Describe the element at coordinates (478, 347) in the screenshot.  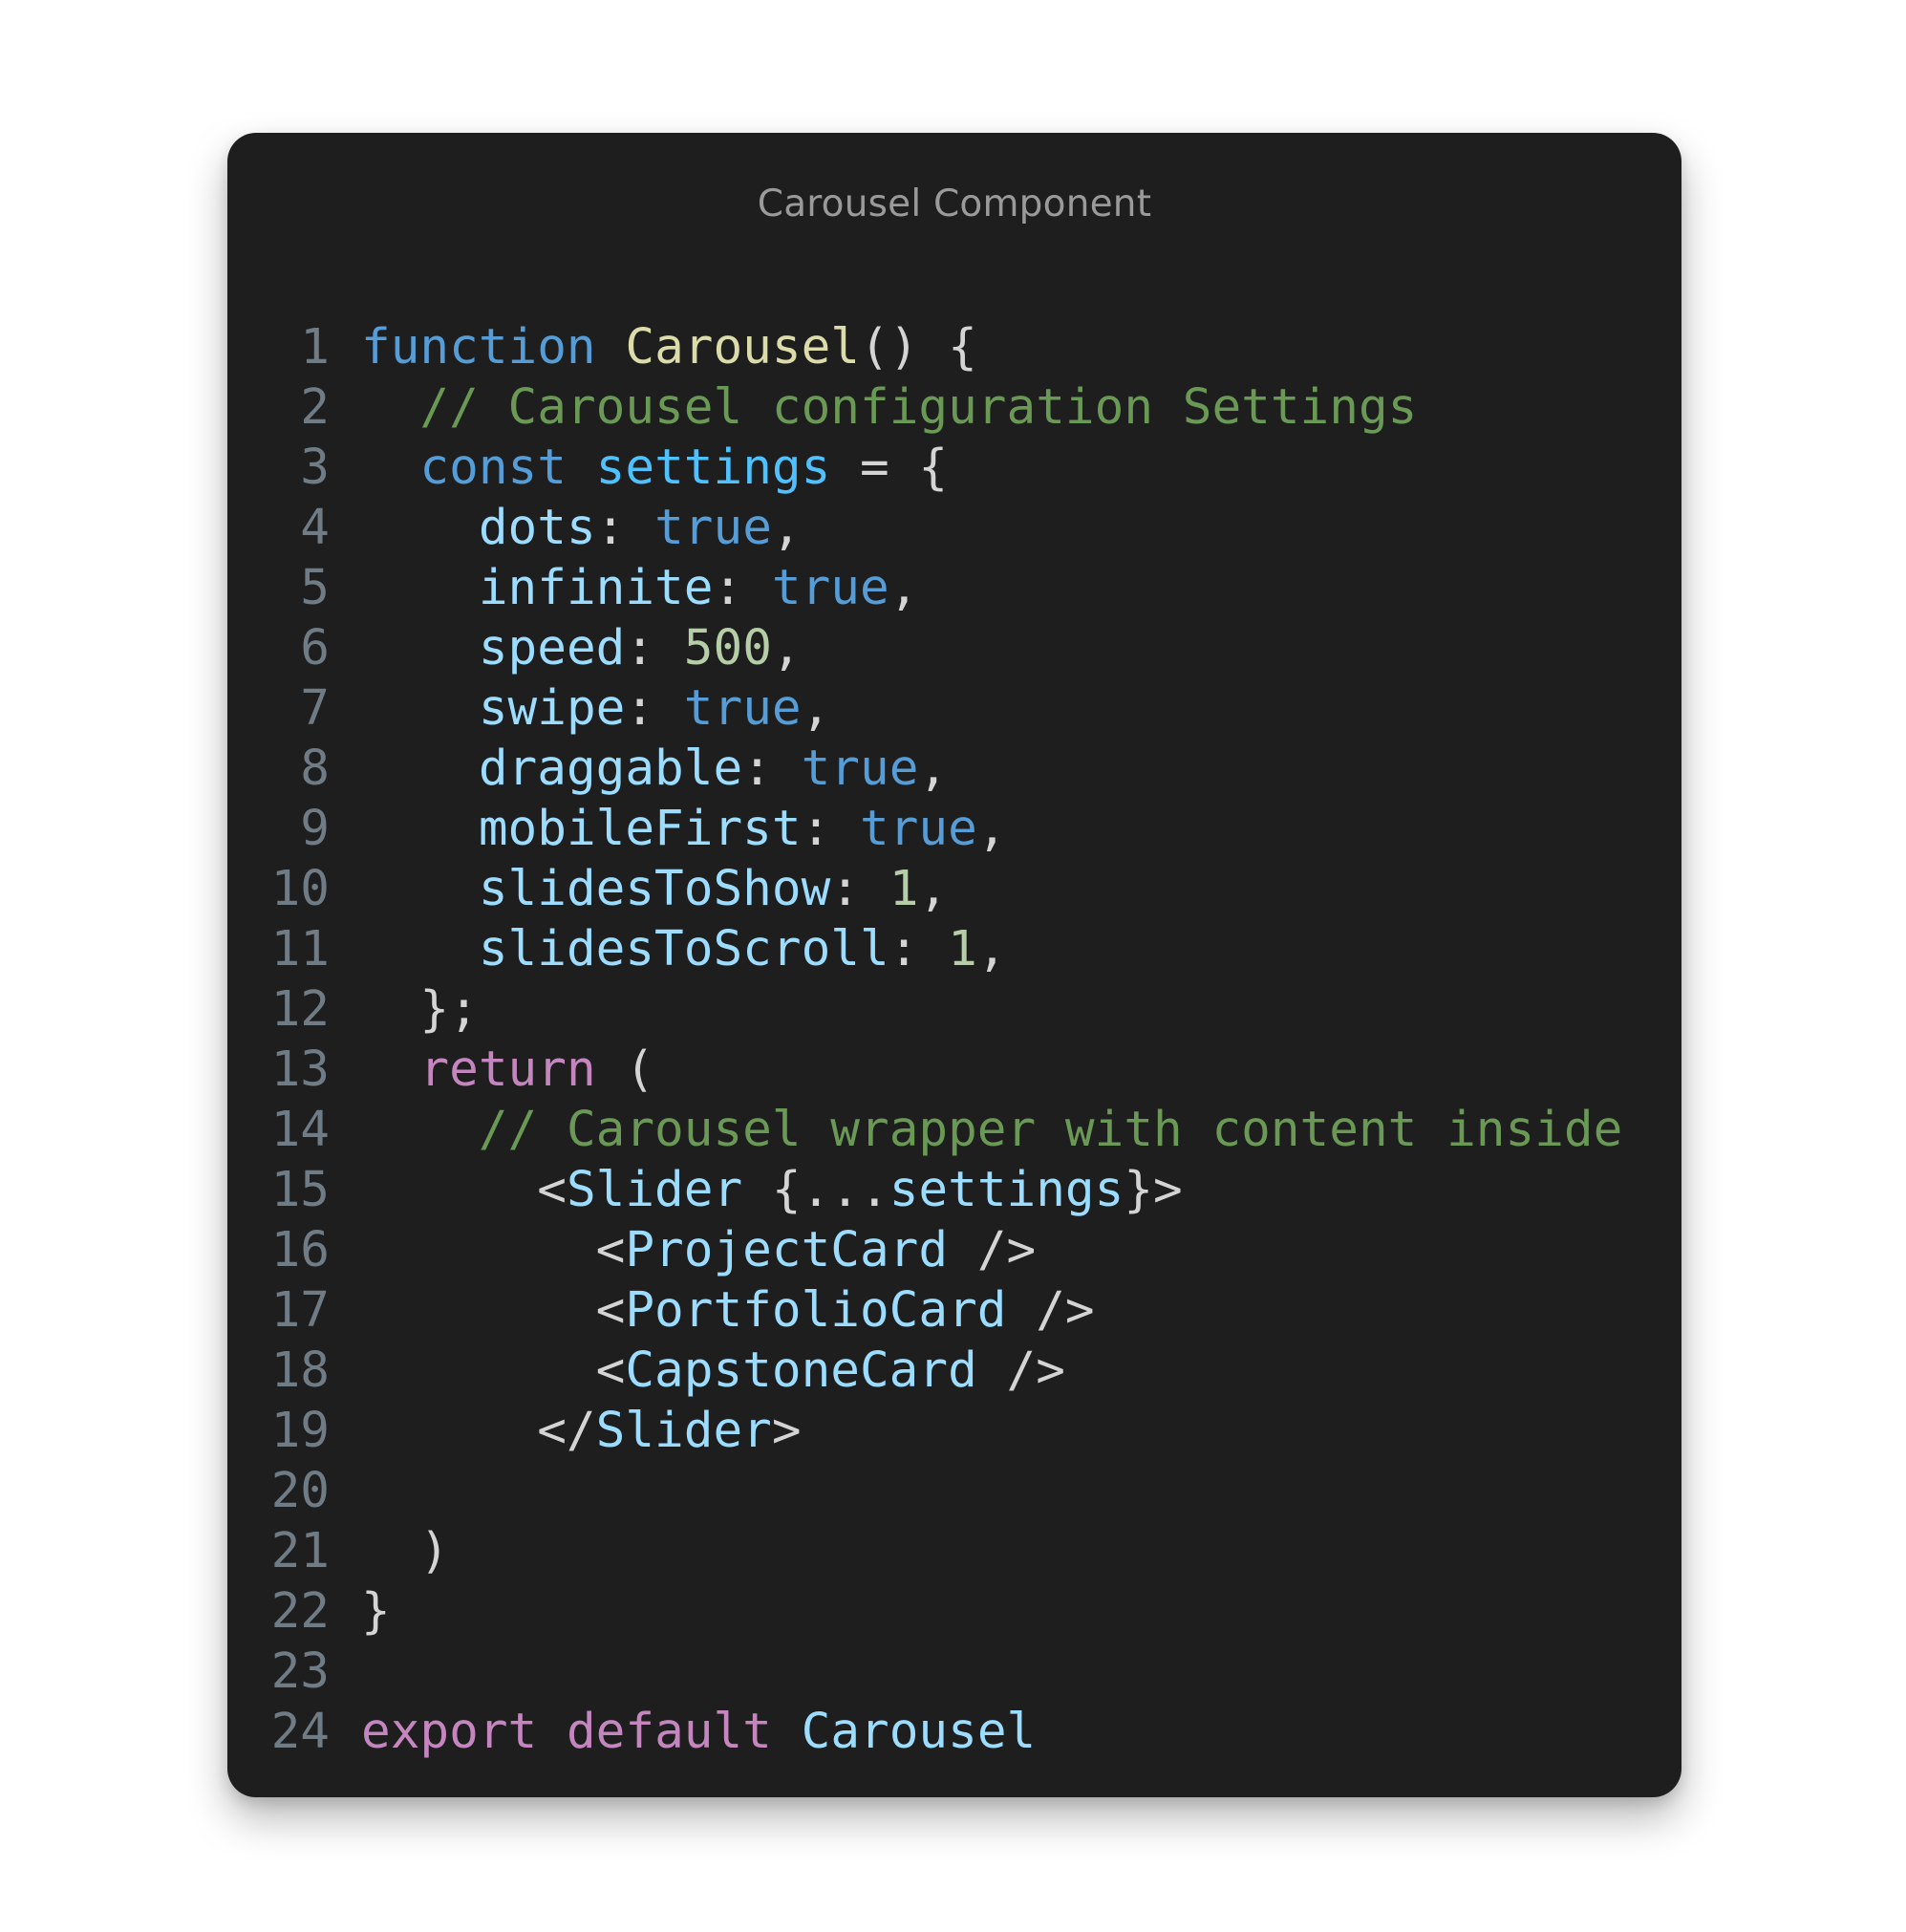
I see `code-token: function` at that location.